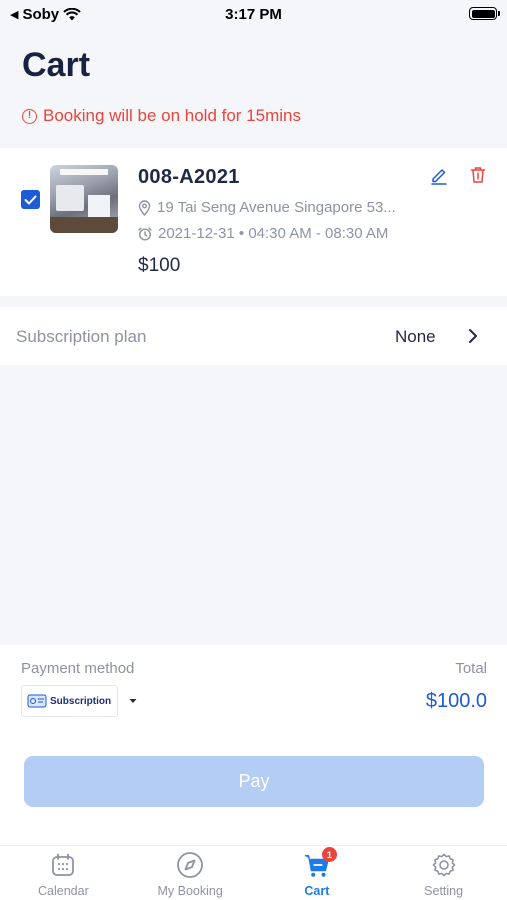 The image size is (507, 900). Describe the element at coordinates (273, 233) in the screenshot. I see `item-datetime: 2021-12-31 • 04:30 AM - 08:30 AM` at that location.